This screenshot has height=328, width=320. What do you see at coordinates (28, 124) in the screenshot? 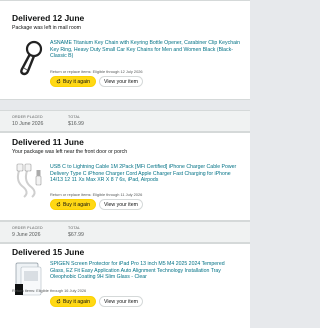
I see `order-placed-date: 10 June 2026` at bounding box center [28, 124].